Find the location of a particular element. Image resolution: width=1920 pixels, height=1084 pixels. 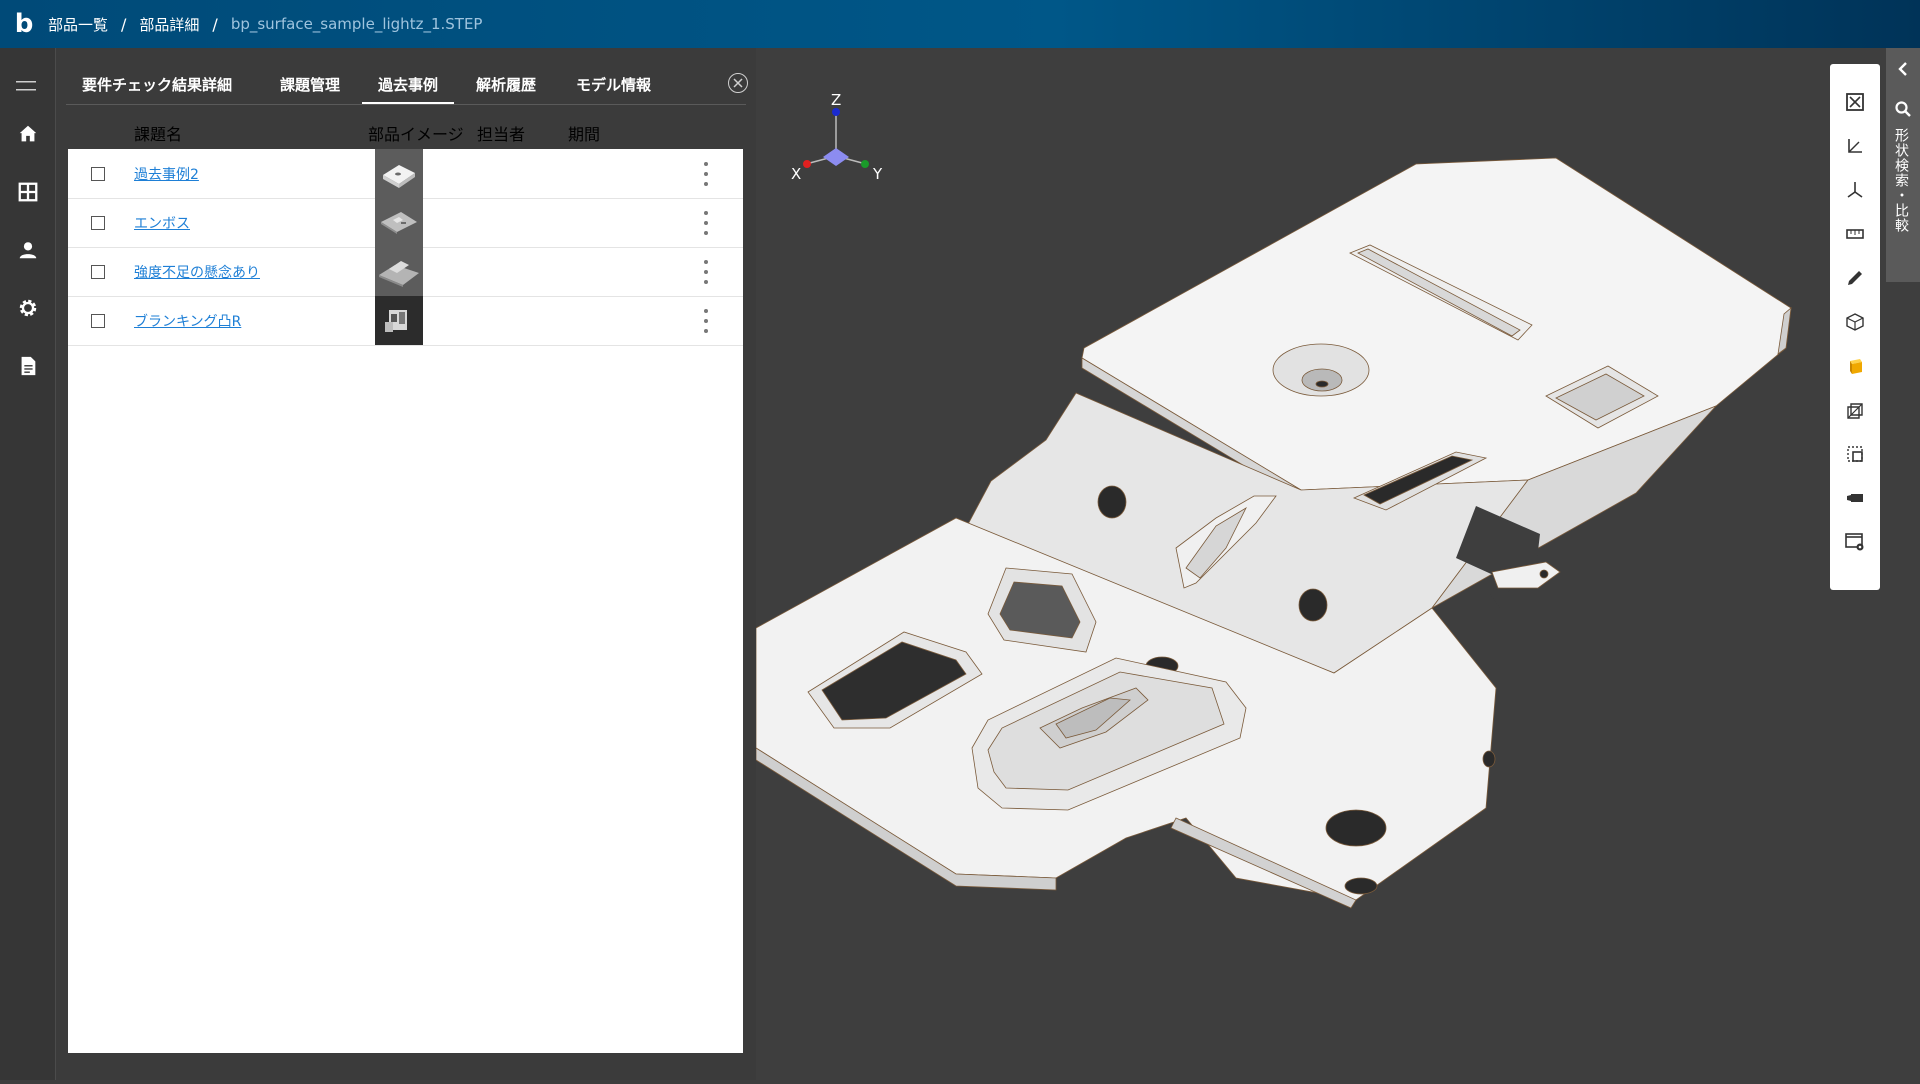

panel-tabs: 要件チェック結果詳細 課題管理 過去事例 解析履歴 モデル情報 is located at coordinates (407, 76).